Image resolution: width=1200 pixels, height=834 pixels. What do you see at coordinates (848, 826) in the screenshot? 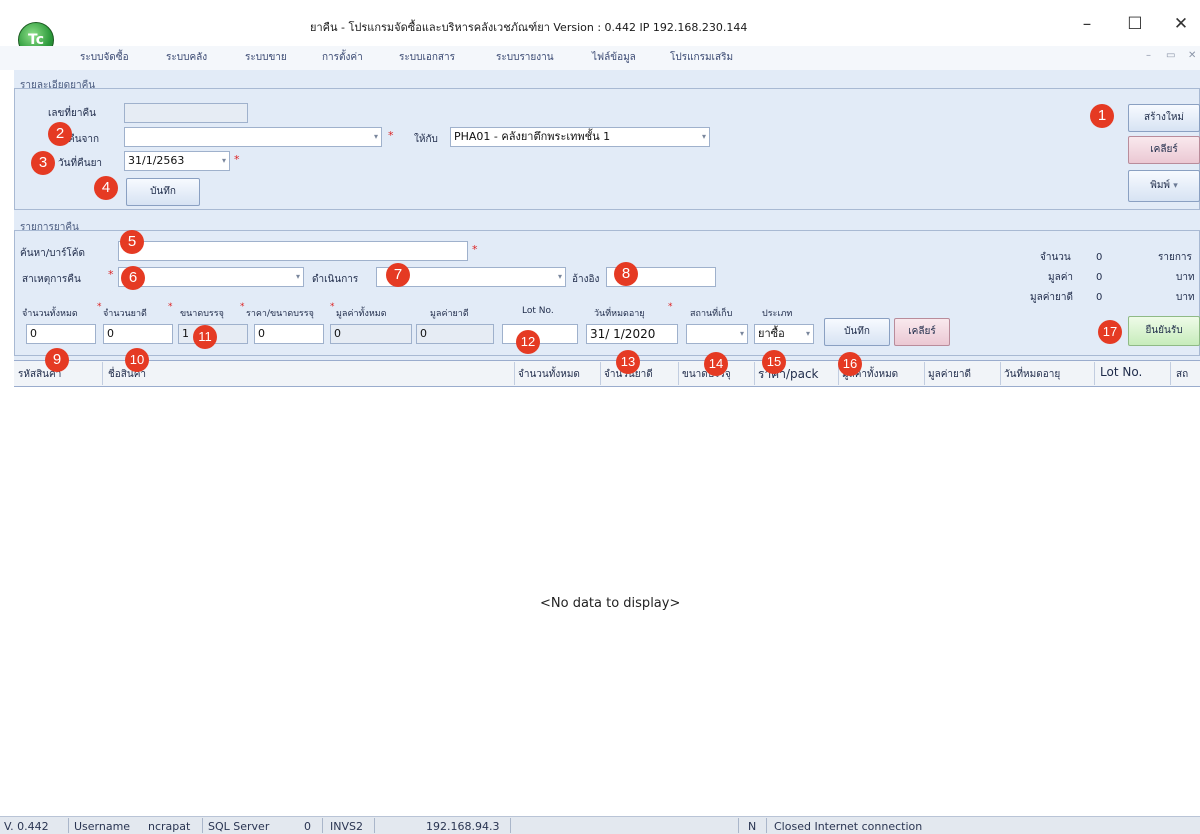
I see `status-connection: Closed Internet connection` at bounding box center [848, 826].